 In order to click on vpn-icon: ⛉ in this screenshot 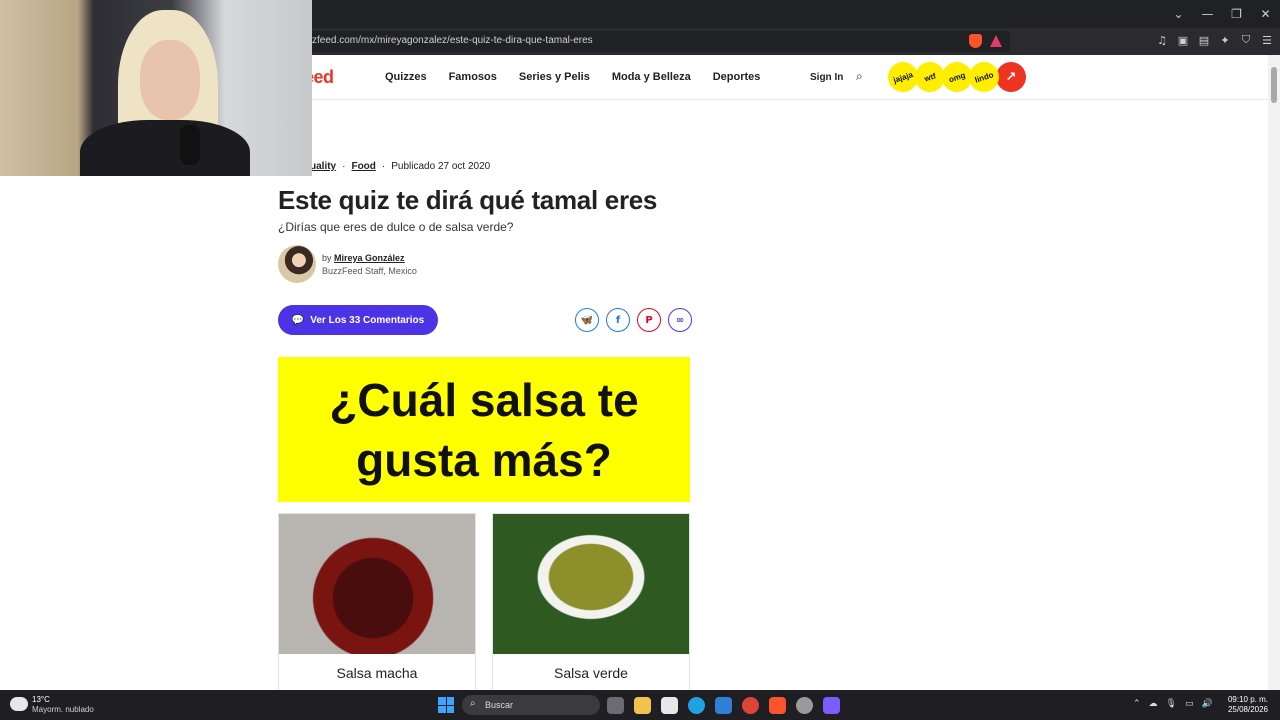, I will do `click(1246, 40)`.